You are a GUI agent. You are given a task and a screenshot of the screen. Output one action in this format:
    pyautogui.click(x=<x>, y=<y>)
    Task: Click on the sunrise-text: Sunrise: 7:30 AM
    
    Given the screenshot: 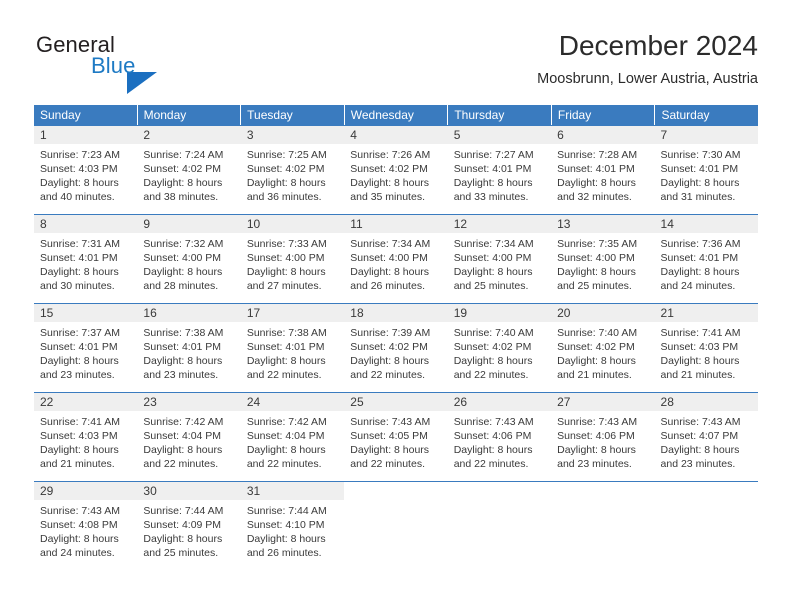 What is the action you would take?
    pyautogui.click(x=700, y=155)
    